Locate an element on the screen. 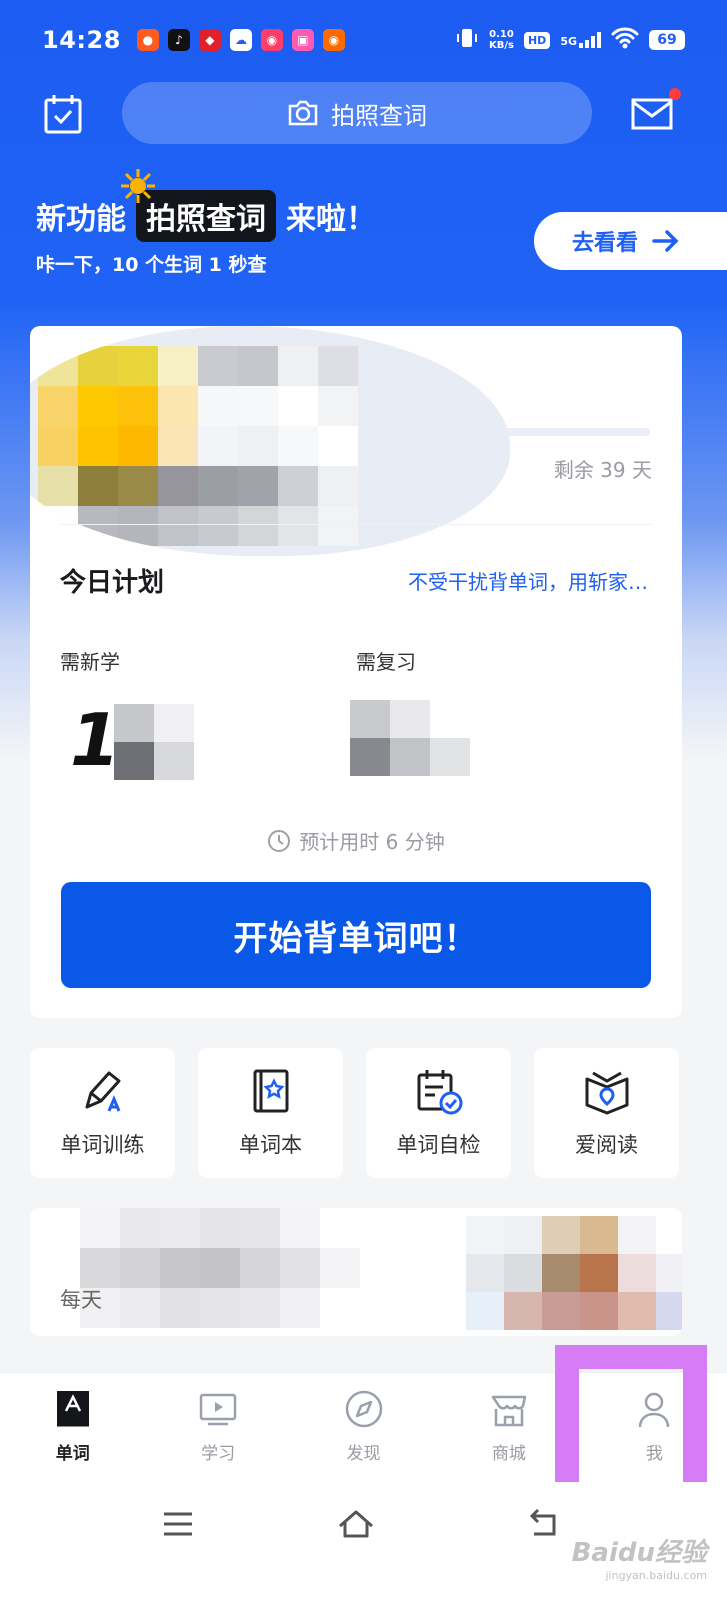  net-speed: 0.10 KB/s is located at coordinates (501, 40).